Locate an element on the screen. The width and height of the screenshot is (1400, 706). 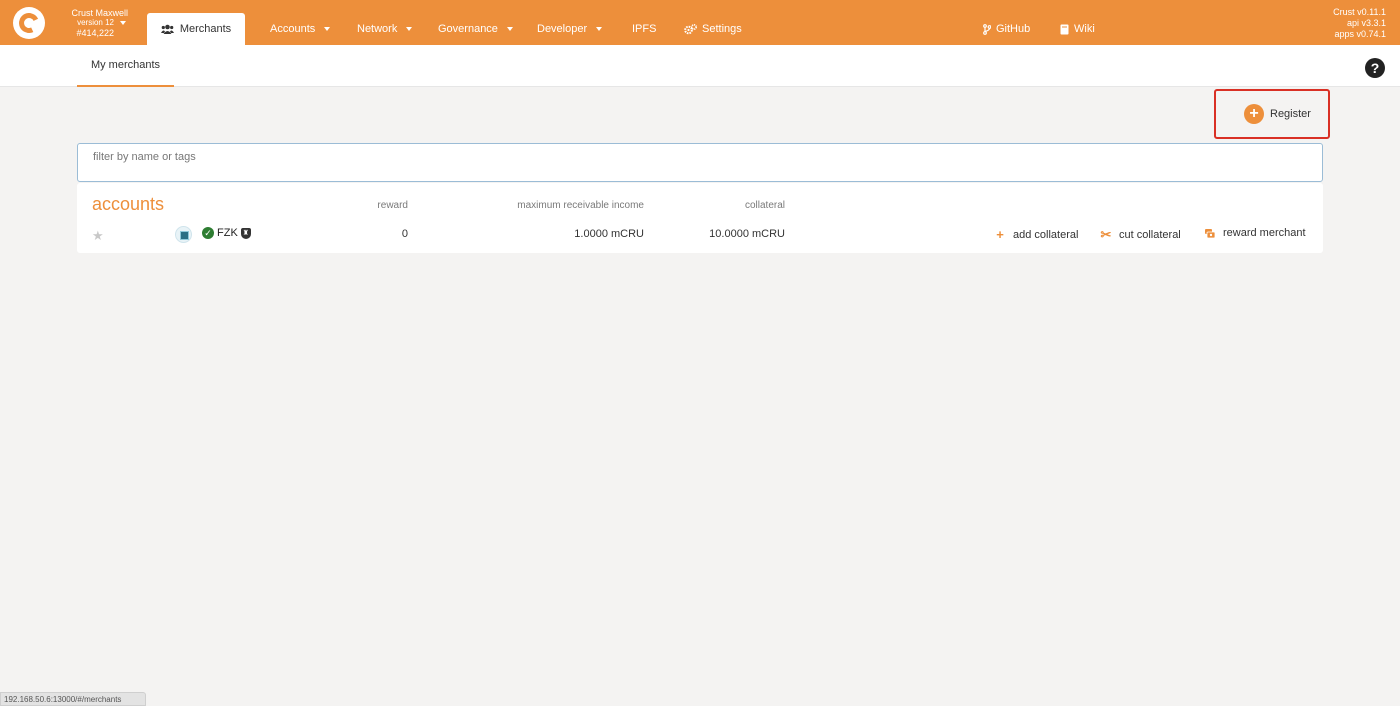
nav-governance: Governance is located at coordinates (475, 29).